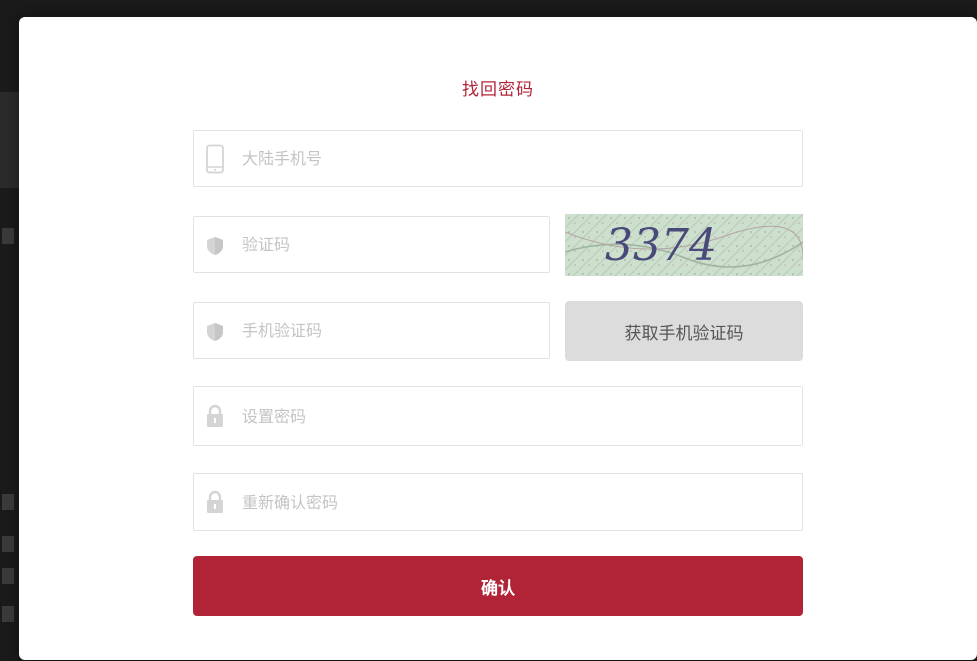 The height and width of the screenshot is (661, 977). I want to click on background-panel, so click(9, 140).